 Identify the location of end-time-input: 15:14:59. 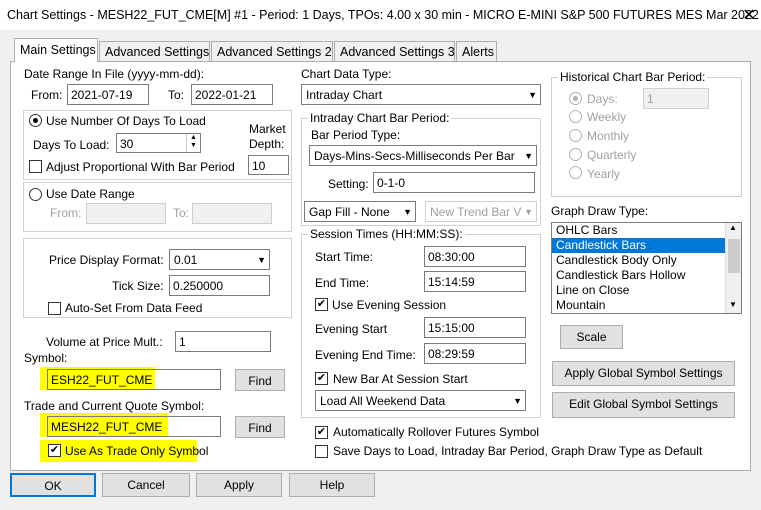
(475, 281).